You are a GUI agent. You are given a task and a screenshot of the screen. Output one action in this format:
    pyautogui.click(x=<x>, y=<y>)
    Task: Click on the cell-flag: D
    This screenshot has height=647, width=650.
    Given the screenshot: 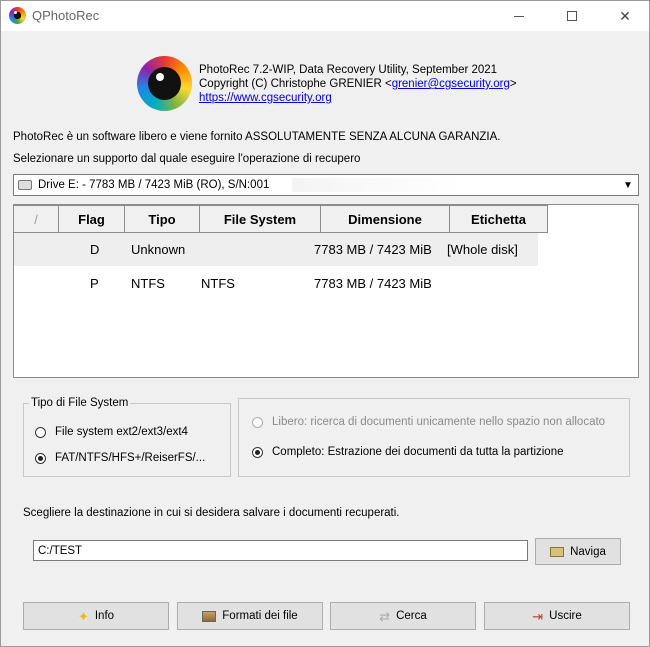 What is the action you would take?
    pyautogui.click(x=95, y=249)
    